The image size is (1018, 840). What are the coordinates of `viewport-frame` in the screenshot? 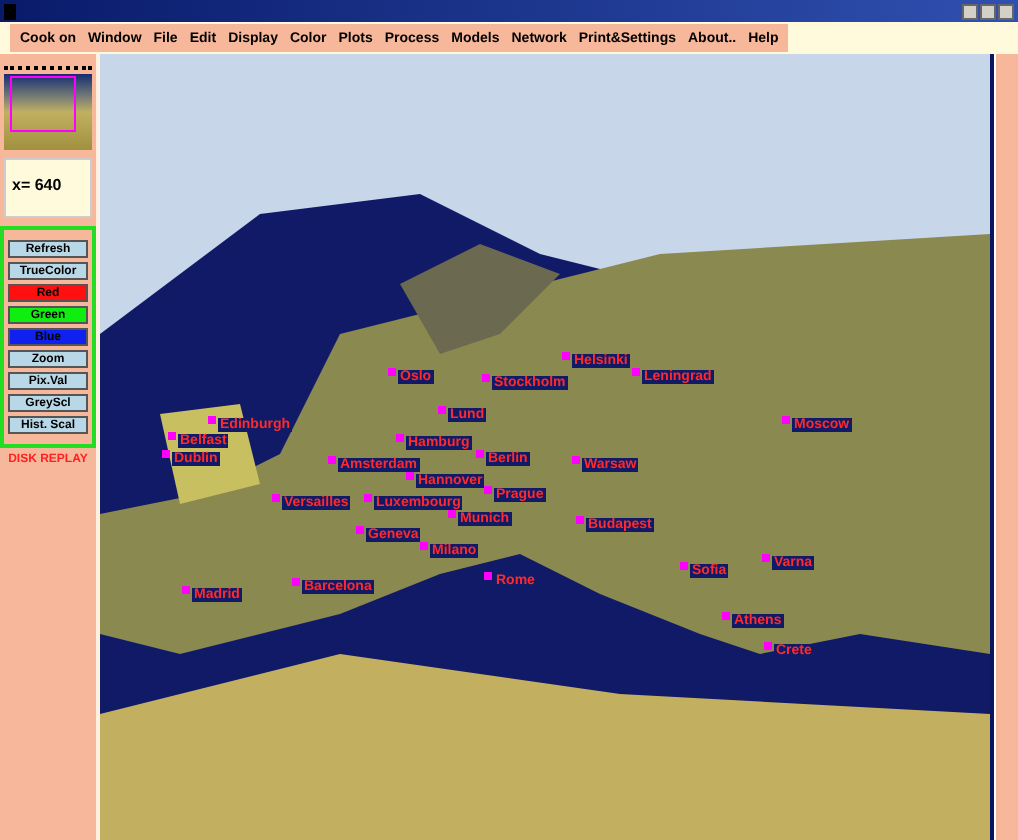 It's located at (43, 104).